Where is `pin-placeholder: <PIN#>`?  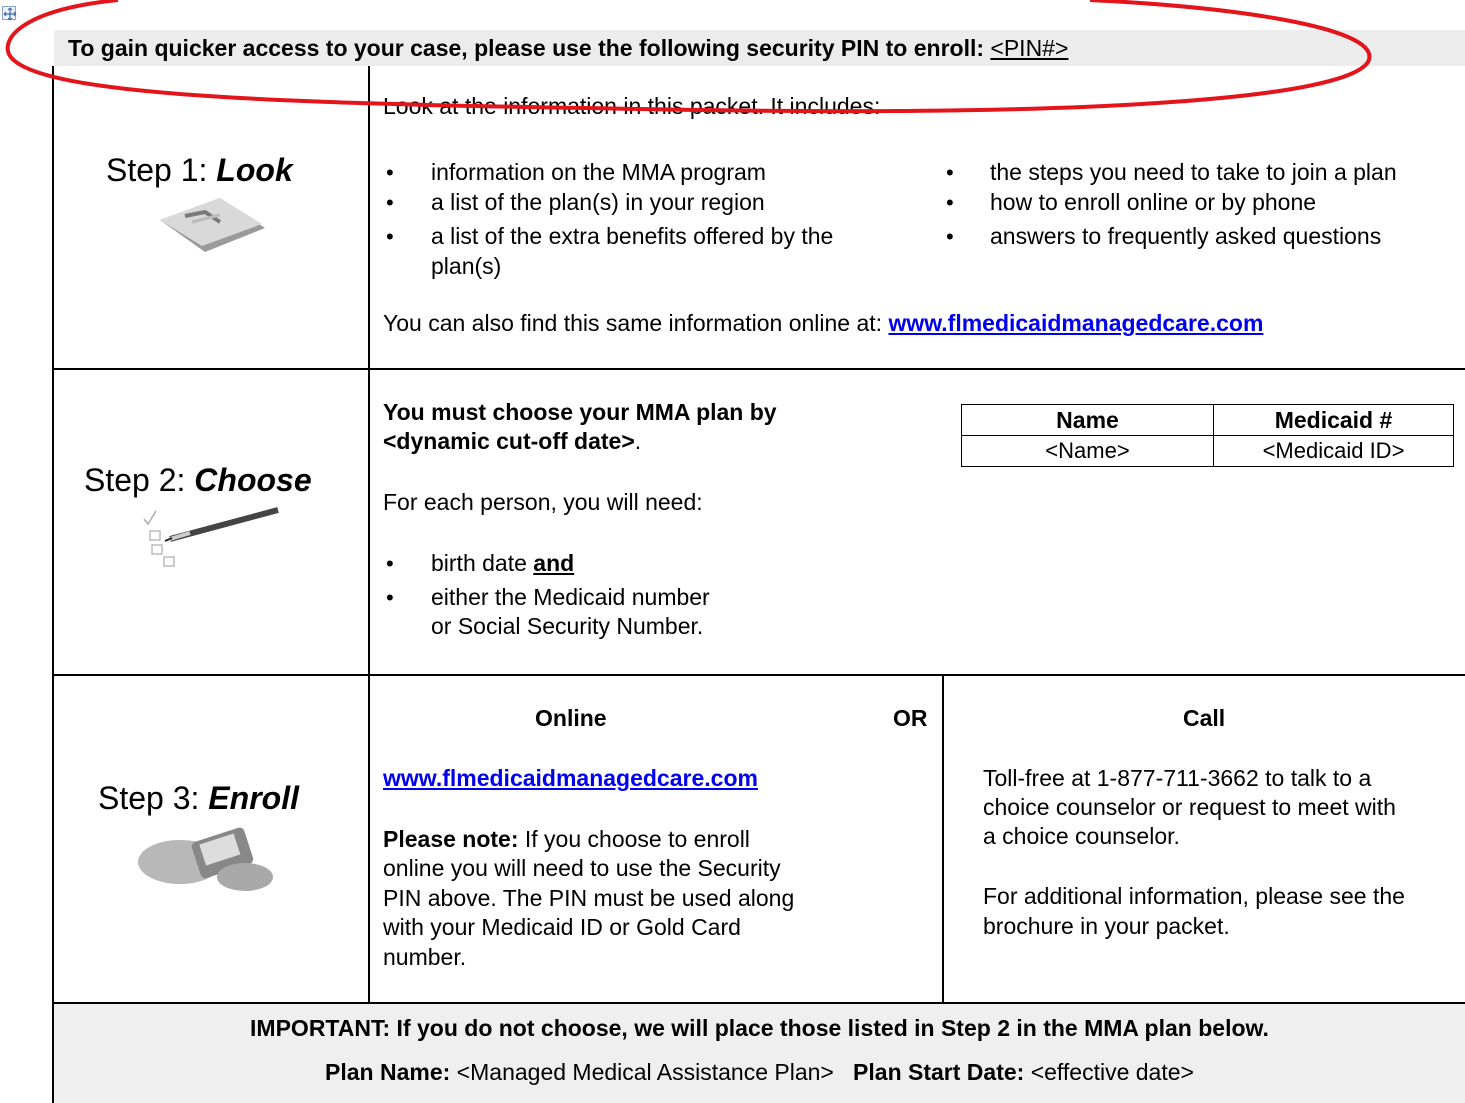
pin-placeholder: <PIN#> is located at coordinates (1029, 48).